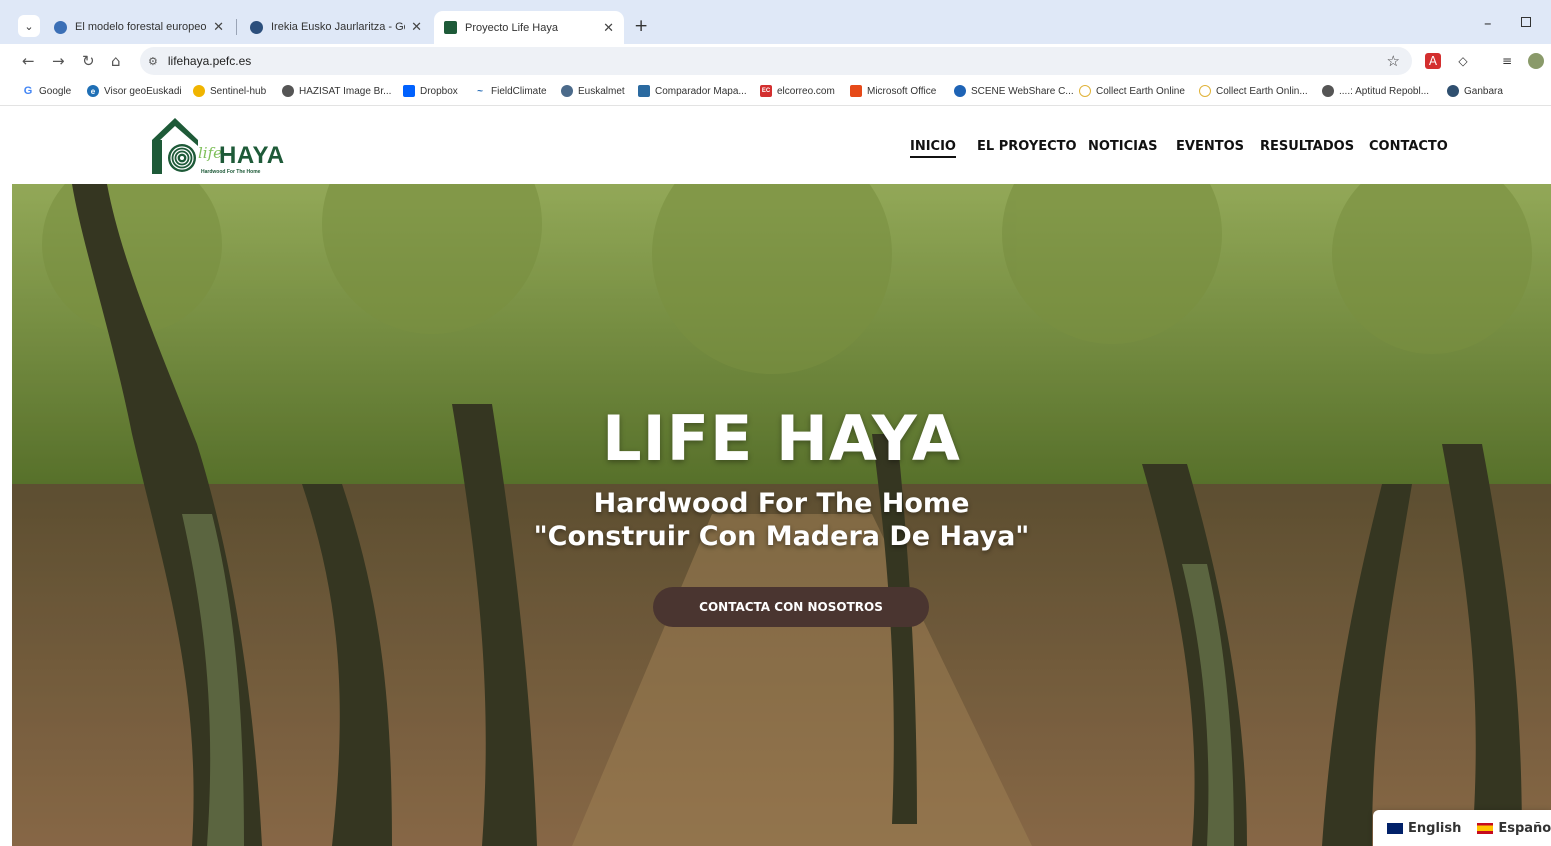 This screenshot has height=846, width=1551. What do you see at coordinates (209, 61) in the screenshot?
I see `url-text: lifehaya.pefc.es` at bounding box center [209, 61].